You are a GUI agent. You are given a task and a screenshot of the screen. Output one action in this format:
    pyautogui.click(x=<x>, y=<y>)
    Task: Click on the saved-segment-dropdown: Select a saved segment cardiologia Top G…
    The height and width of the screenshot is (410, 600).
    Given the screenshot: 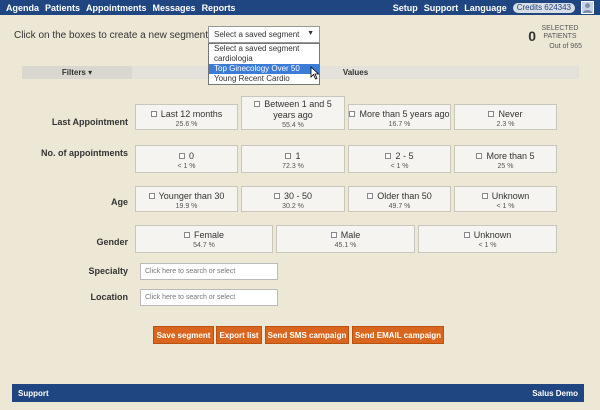 What is the action you would take?
    pyautogui.click(x=264, y=64)
    